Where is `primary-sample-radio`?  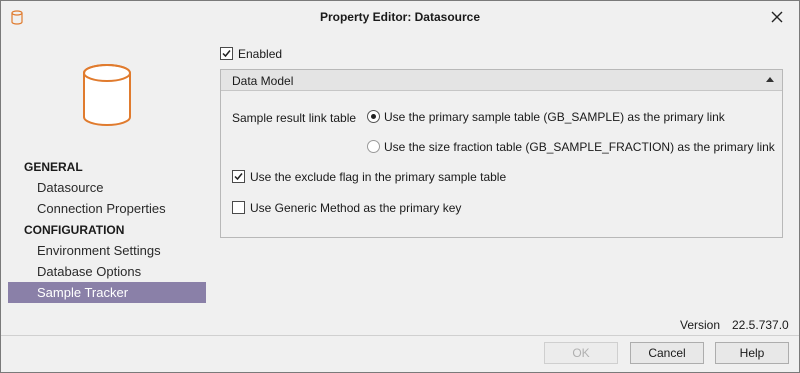 primary-sample-radio is located at coordinates (373, 116).